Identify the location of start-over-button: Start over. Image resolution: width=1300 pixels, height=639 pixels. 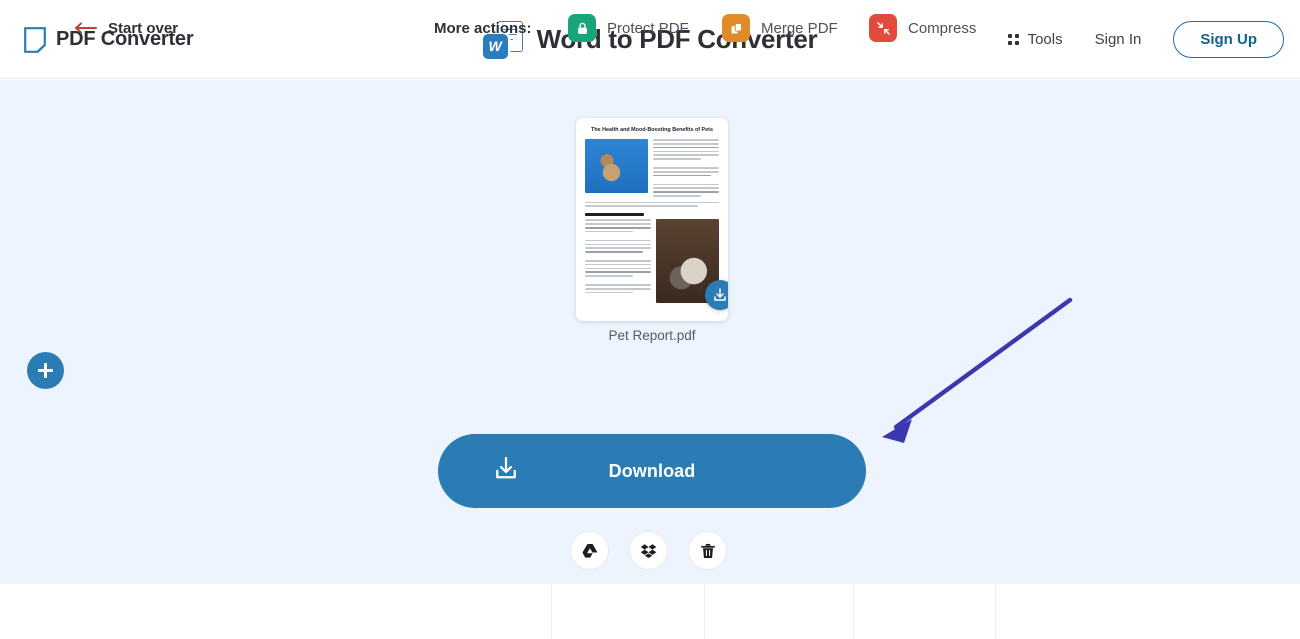
(125, 28).